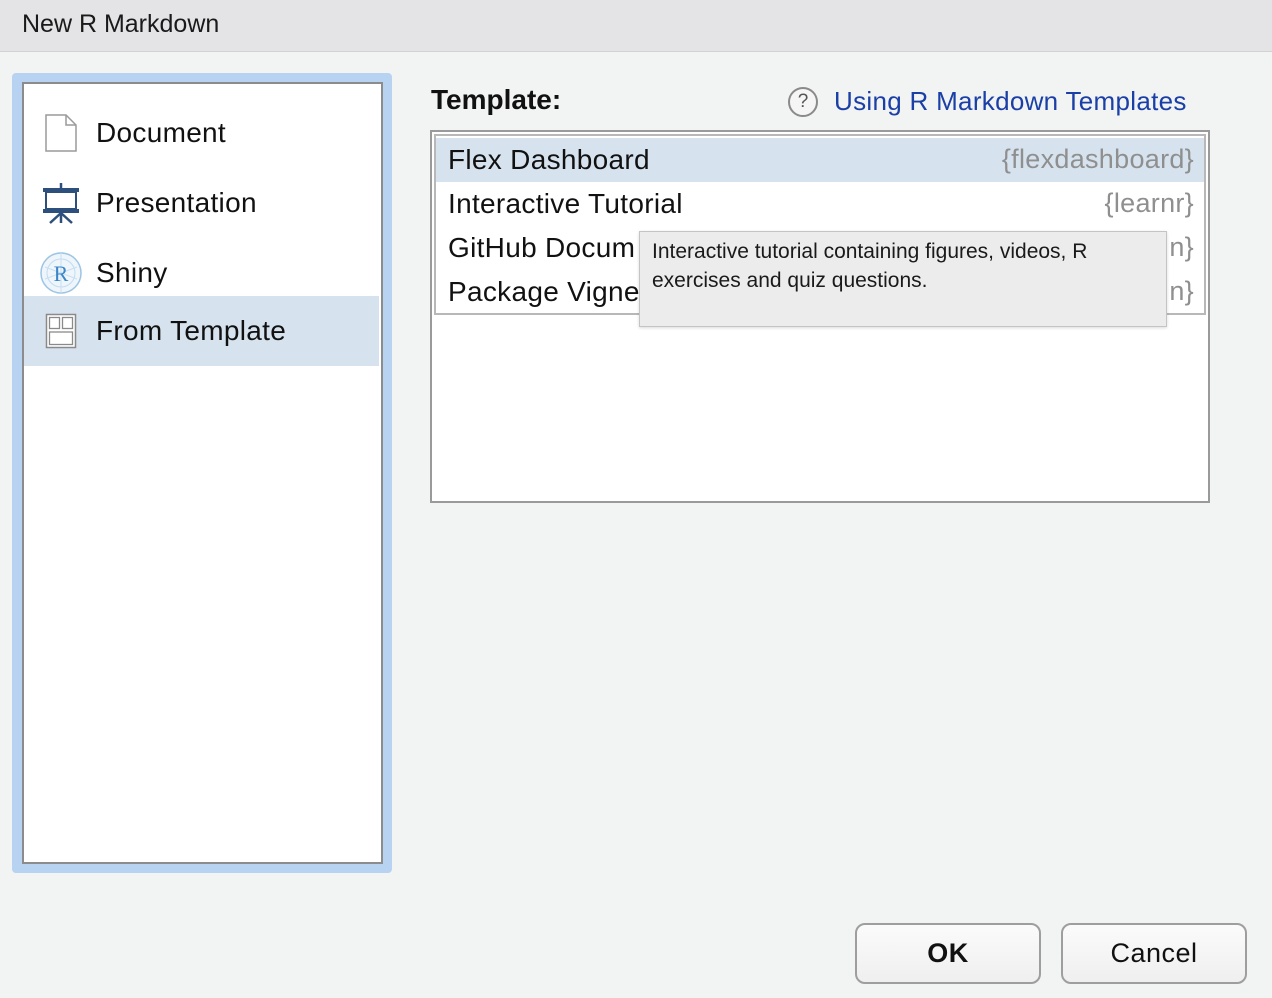 The height and width of the screenshot is (998, 1272). What do you see at coordinates (636, 26) in the screenshot?
I see `title-bar: New R Markdown` at bounding box center [636, 26].